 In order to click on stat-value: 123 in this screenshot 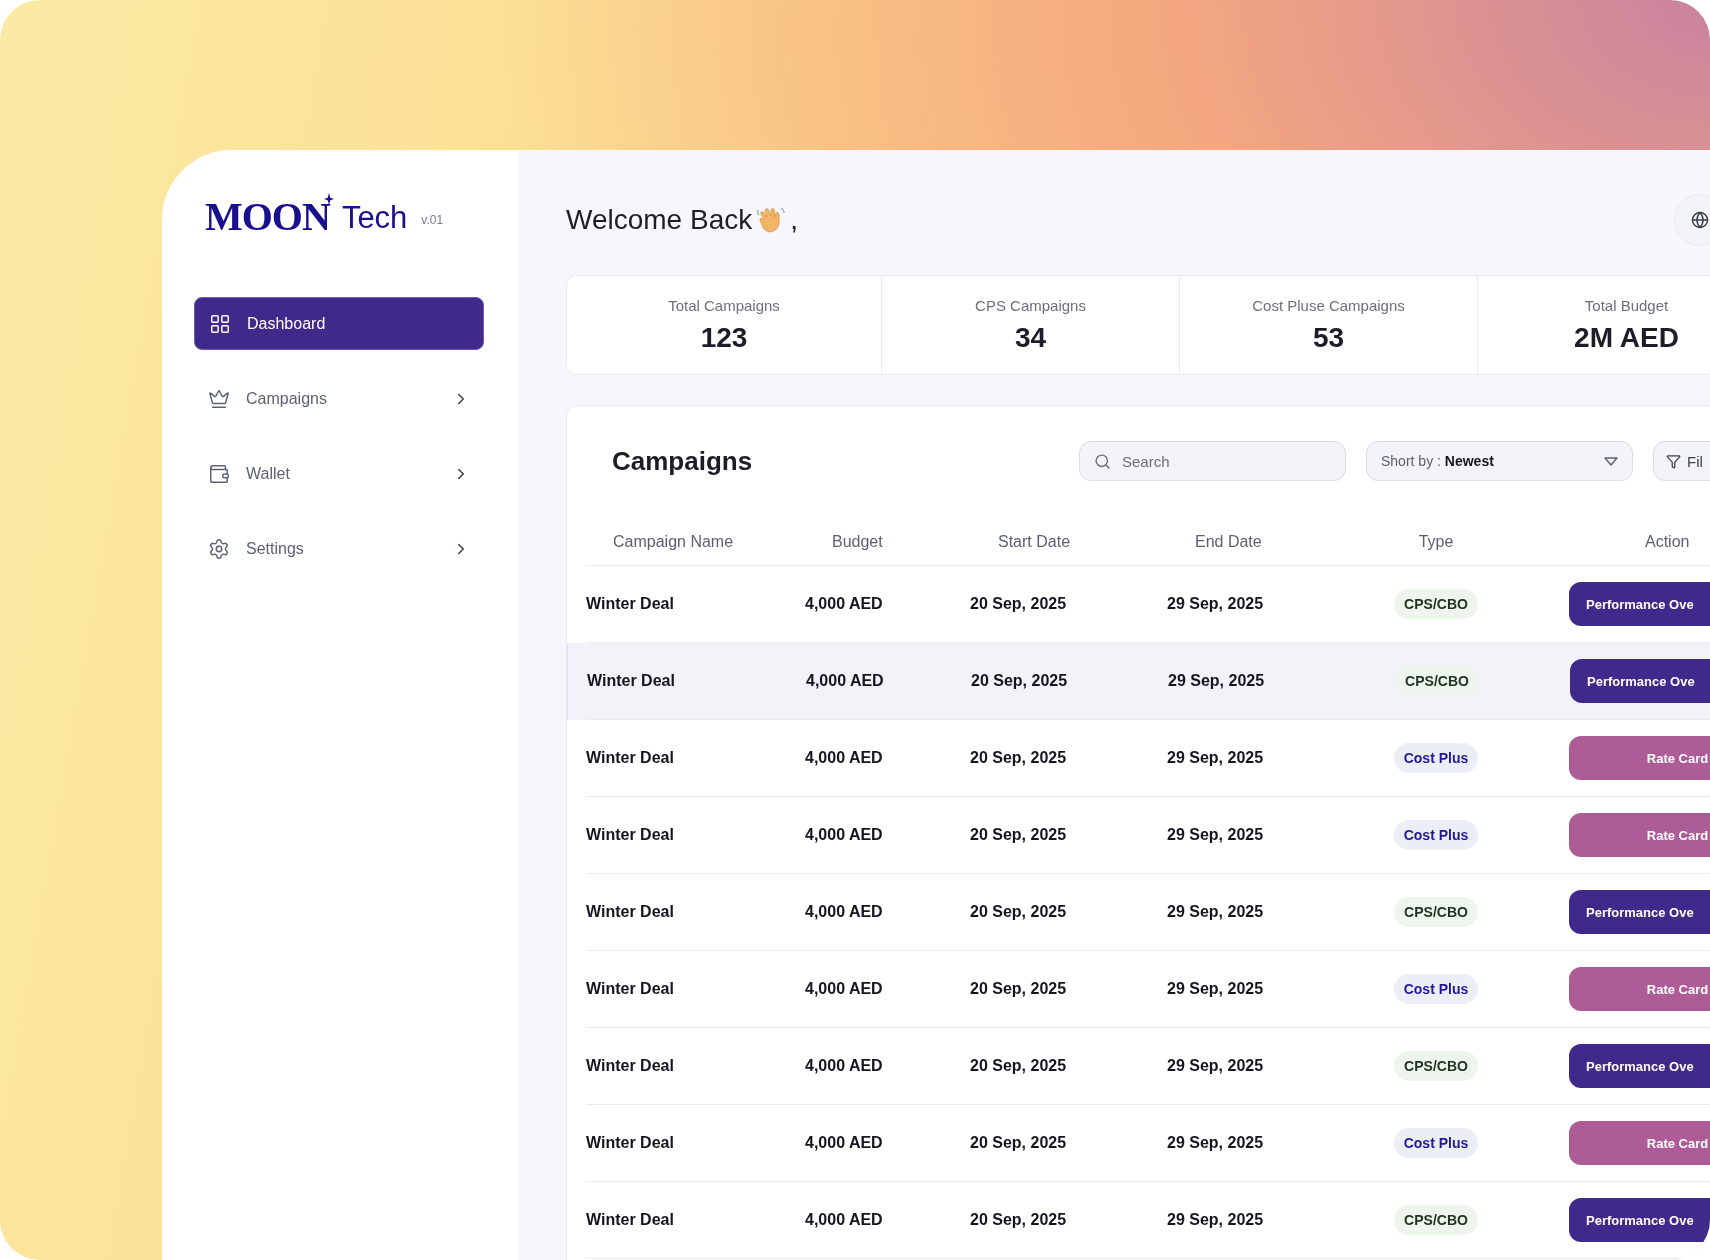, I will do `click(724, 337)`.